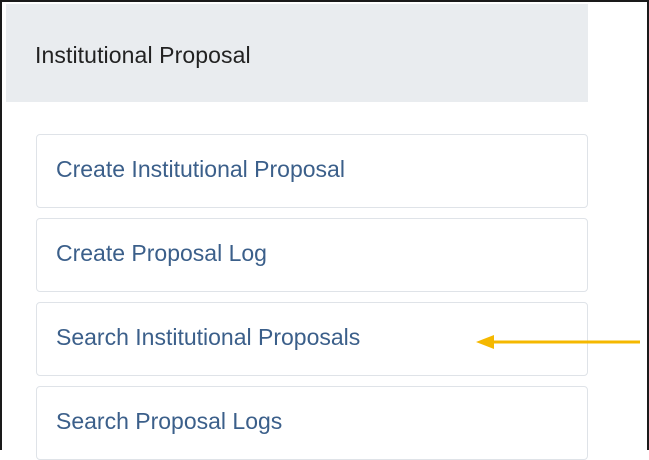 The width and height of the screenshot is (649, 460). What do you see at coordinates (169, 421) in the screenshot?
I see `menu-item-label: Search Proposal Logs` at bounding box center [169, 421].